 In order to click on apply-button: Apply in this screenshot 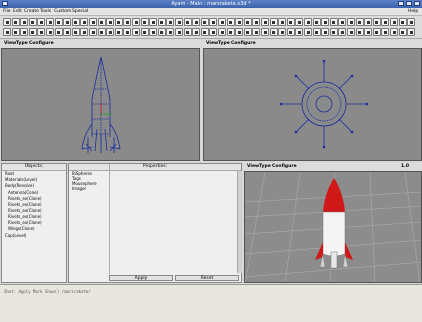, I will do `click(141, 278)`.